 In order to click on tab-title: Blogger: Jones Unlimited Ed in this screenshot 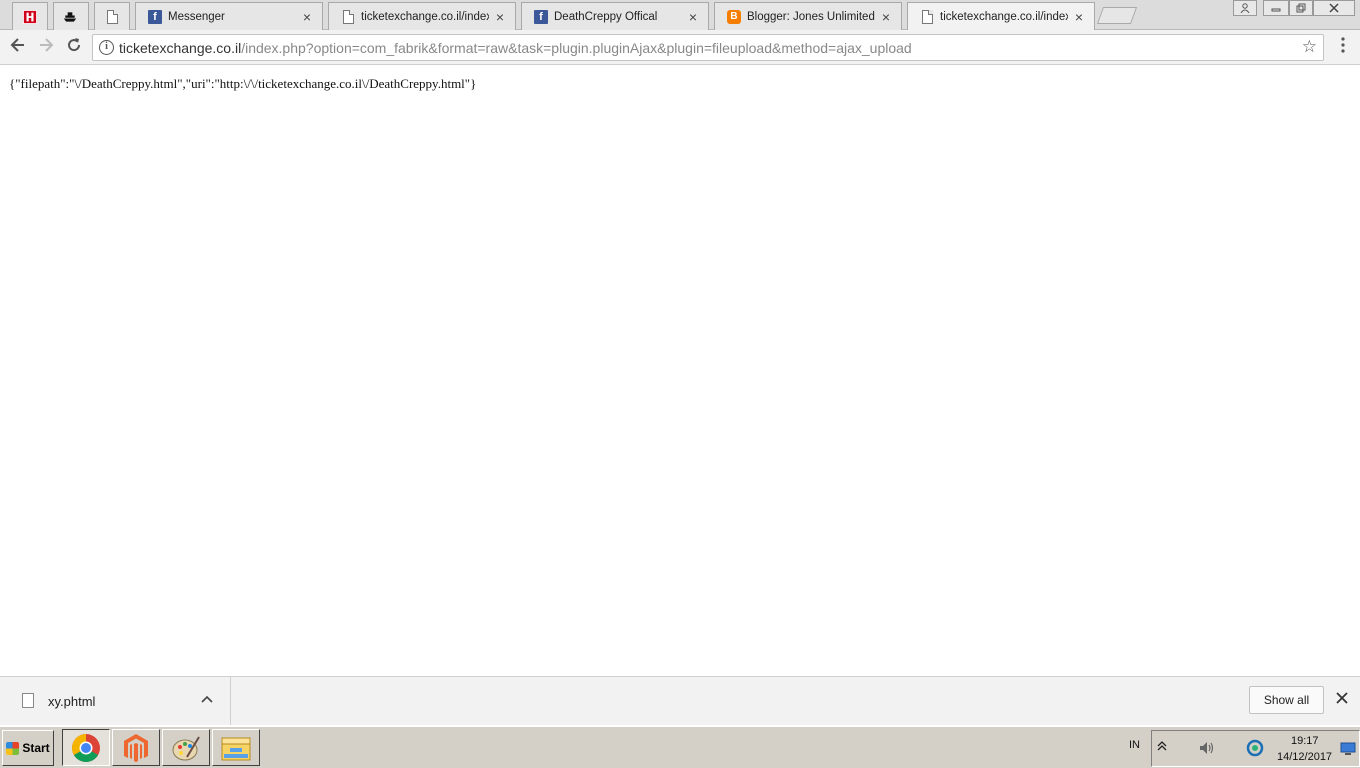, I will do `click(811, 17)`.